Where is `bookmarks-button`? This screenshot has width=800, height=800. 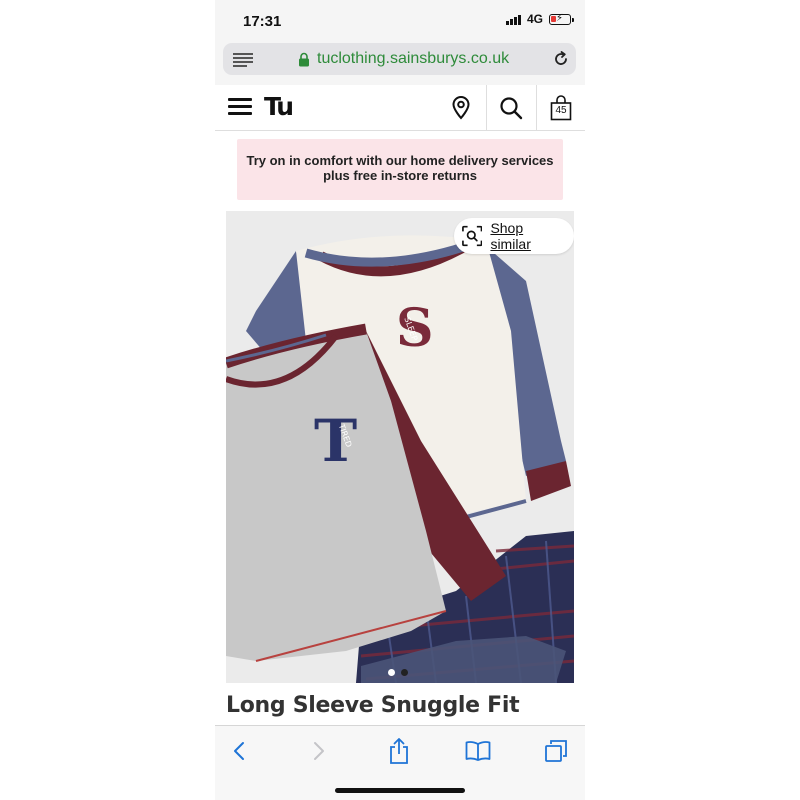 bookmarks-button is located at coordinates (478, 751).